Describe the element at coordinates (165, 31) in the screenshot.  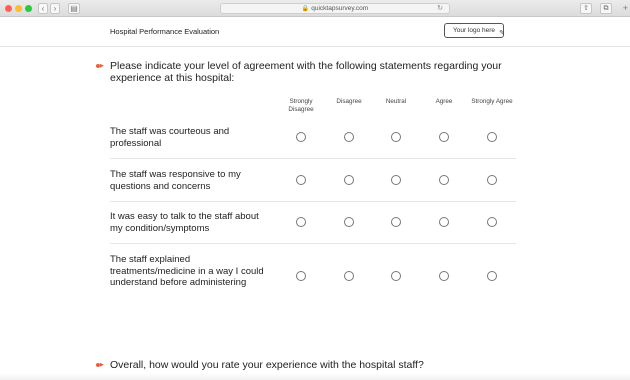
I see `survey-title: Hospital Performance Evaluation` at that location.